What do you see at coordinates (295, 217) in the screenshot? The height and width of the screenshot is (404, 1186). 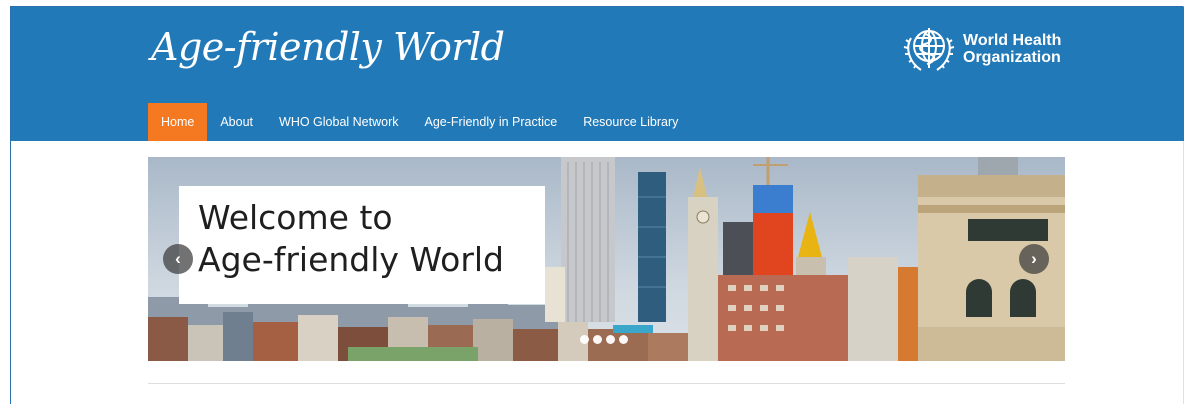 I see `welcome-title-line-1: Welcome to` at bounding box center [295, 217].